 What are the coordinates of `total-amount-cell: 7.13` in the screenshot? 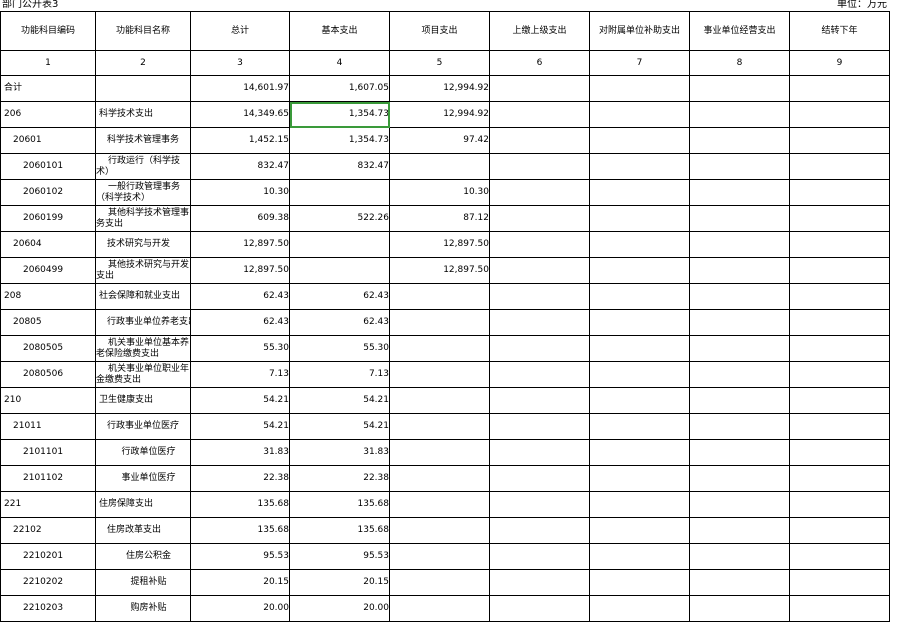 It's located at (240, 374).